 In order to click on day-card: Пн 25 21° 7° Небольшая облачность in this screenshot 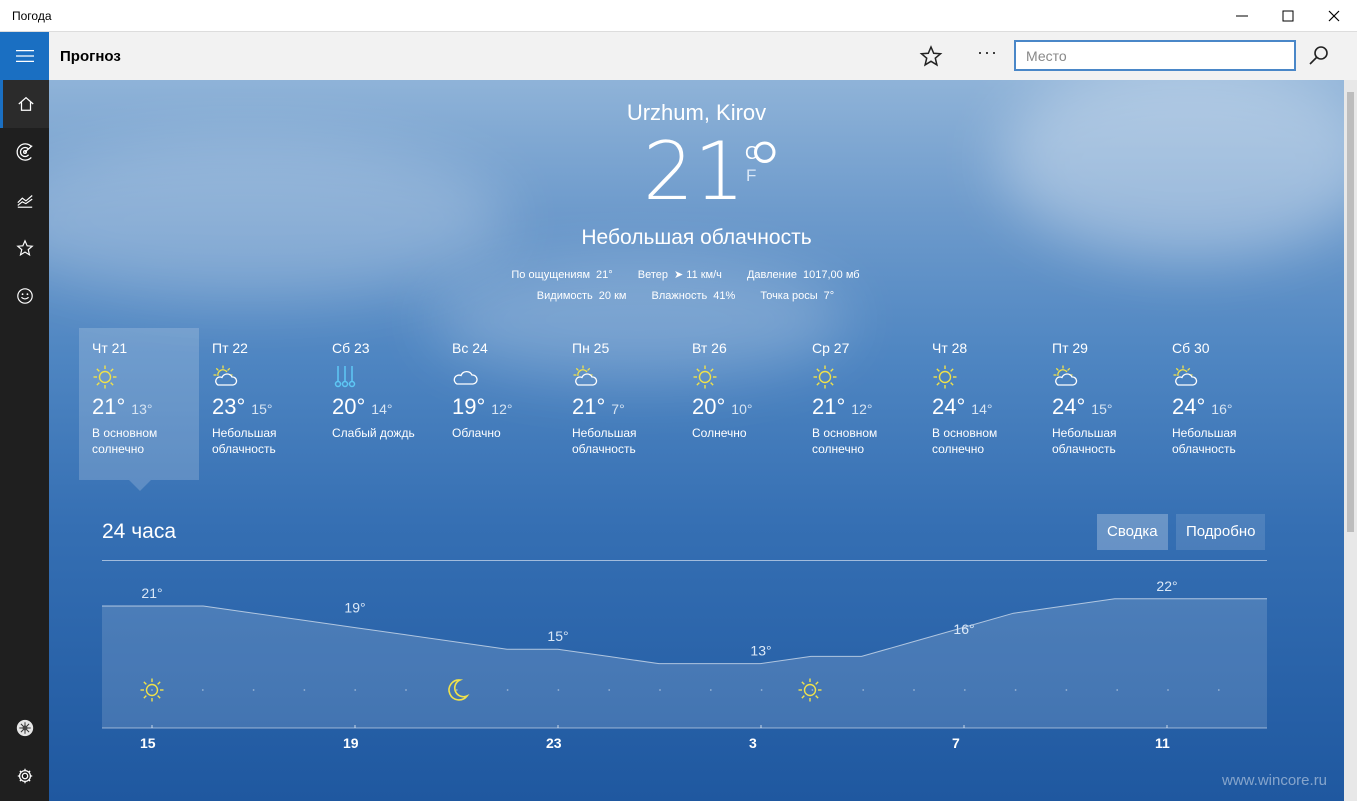, I will do `click(619, 404)`.